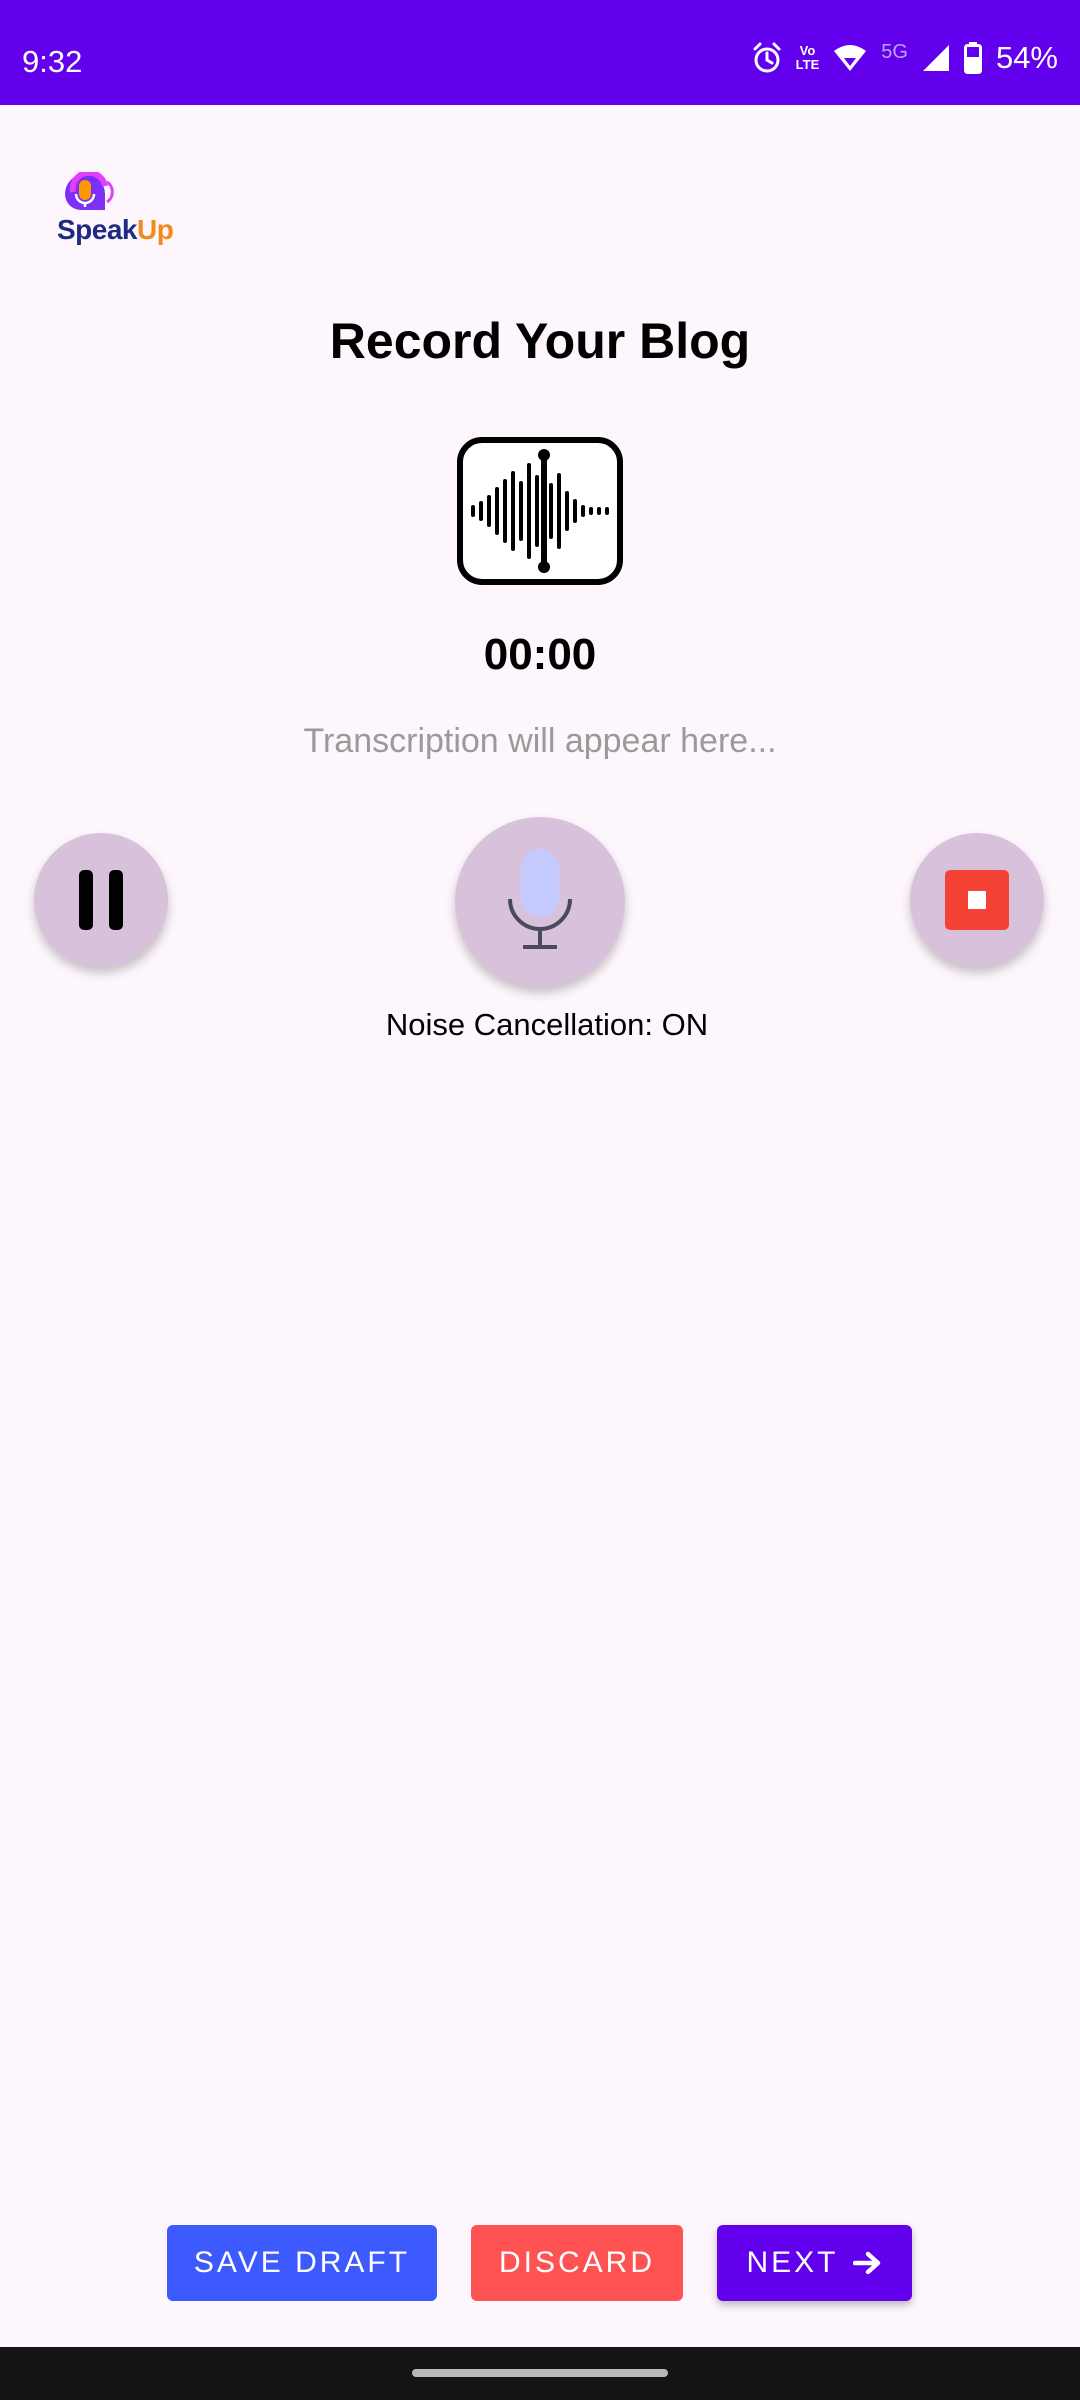 The height and width of the screenshot is (2400, 1080). I want to click on pause-icon, so click(101, 900).